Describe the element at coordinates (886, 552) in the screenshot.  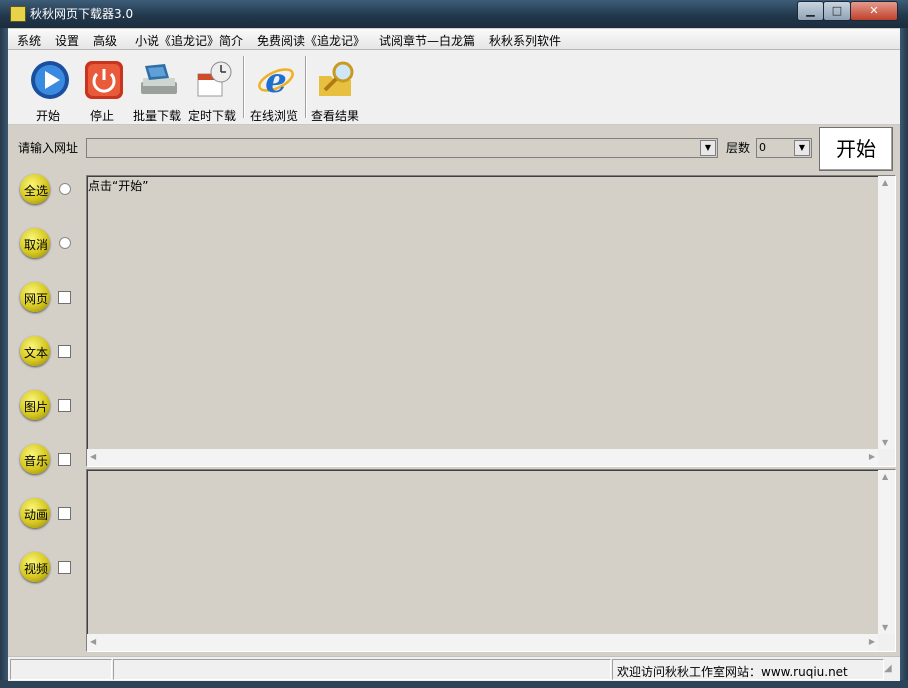
I see `result-vertical-scrollbar: ▲ ▼` at that location.